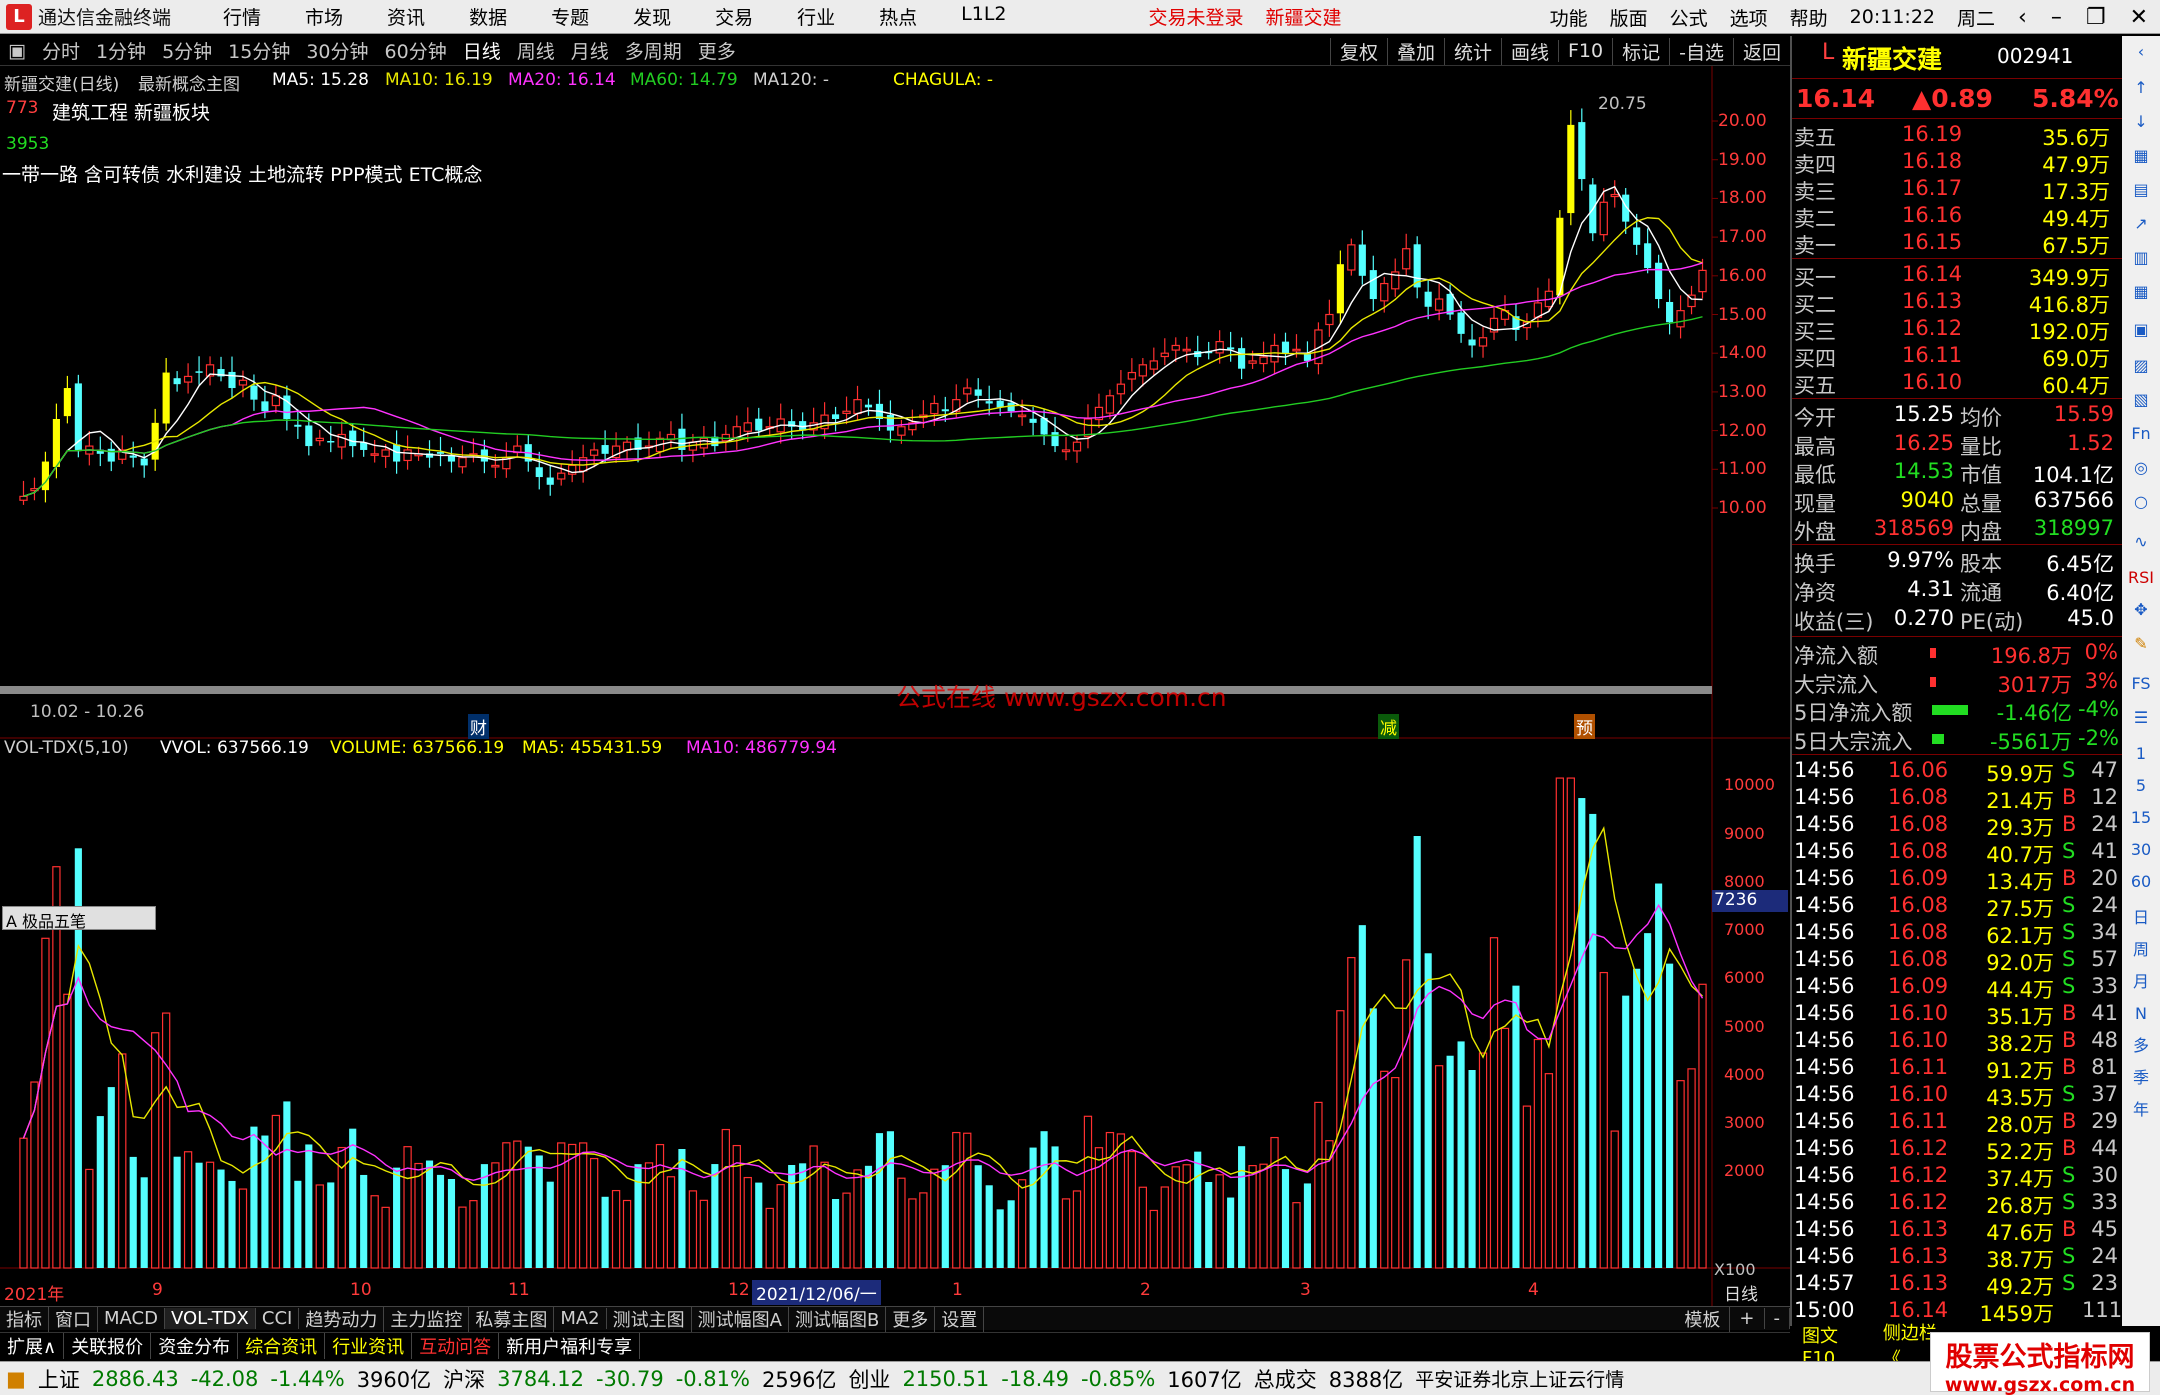 The image size is (2160, 1395). What do you see at coordinates (1747, 1318) in the screenshot?
I see `template-tab: +` at bounding box center [1747, 1318].